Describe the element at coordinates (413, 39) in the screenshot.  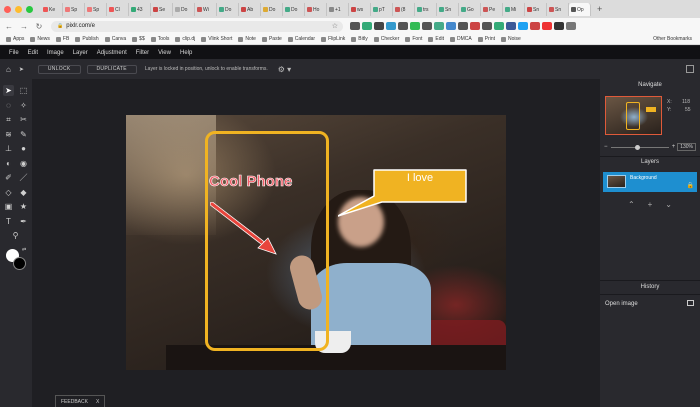
I see `bookmark-item: Font` at that location.